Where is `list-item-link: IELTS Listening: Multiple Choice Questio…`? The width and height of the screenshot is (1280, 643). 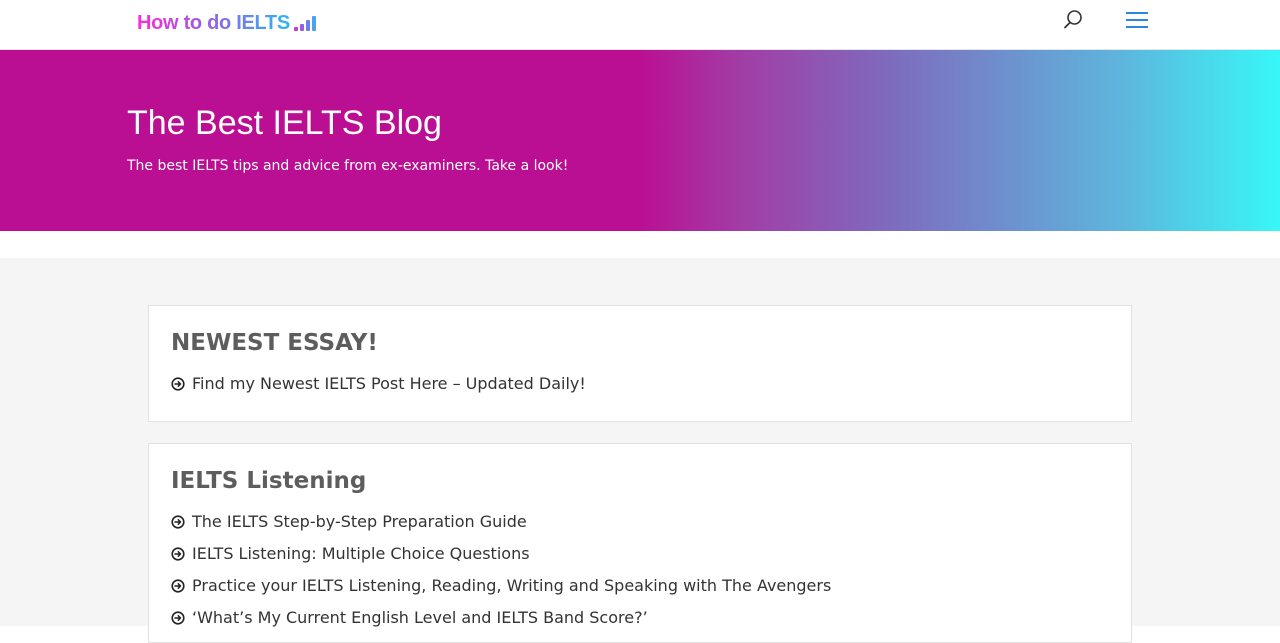 list-item-link: IELTS Listening: Multiple Choice Questio… is located at coordinates (501, 554).